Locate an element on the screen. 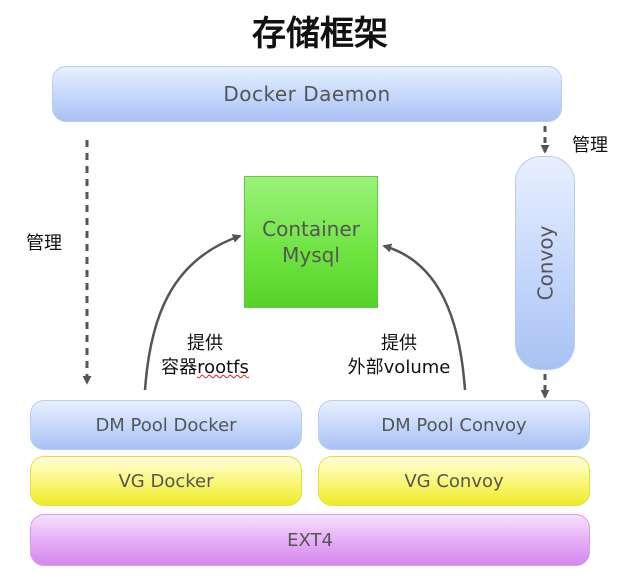 Image resolution: width=640 pixels, height=588 pixels. provide-rootfs-prefix: 容器 is located at coordinates (179, 367).